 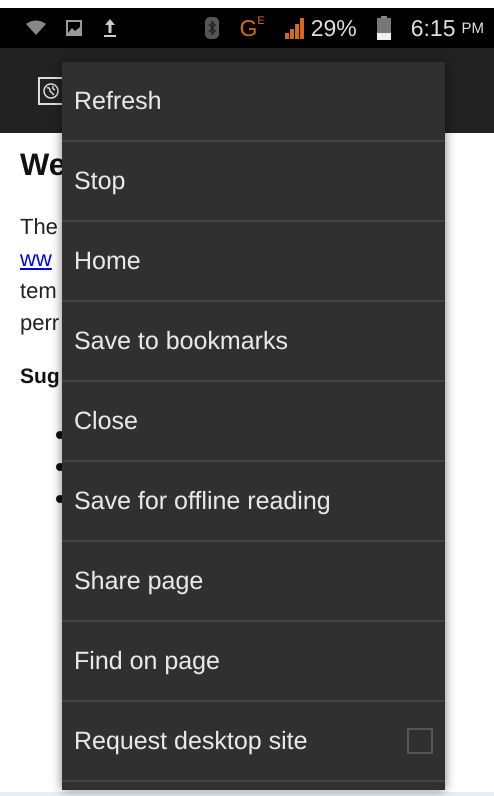 What do you see at coordinates (253, 662) in the screenshot?
I see `menu-item: Find on page` at bounding box center [253, 662].